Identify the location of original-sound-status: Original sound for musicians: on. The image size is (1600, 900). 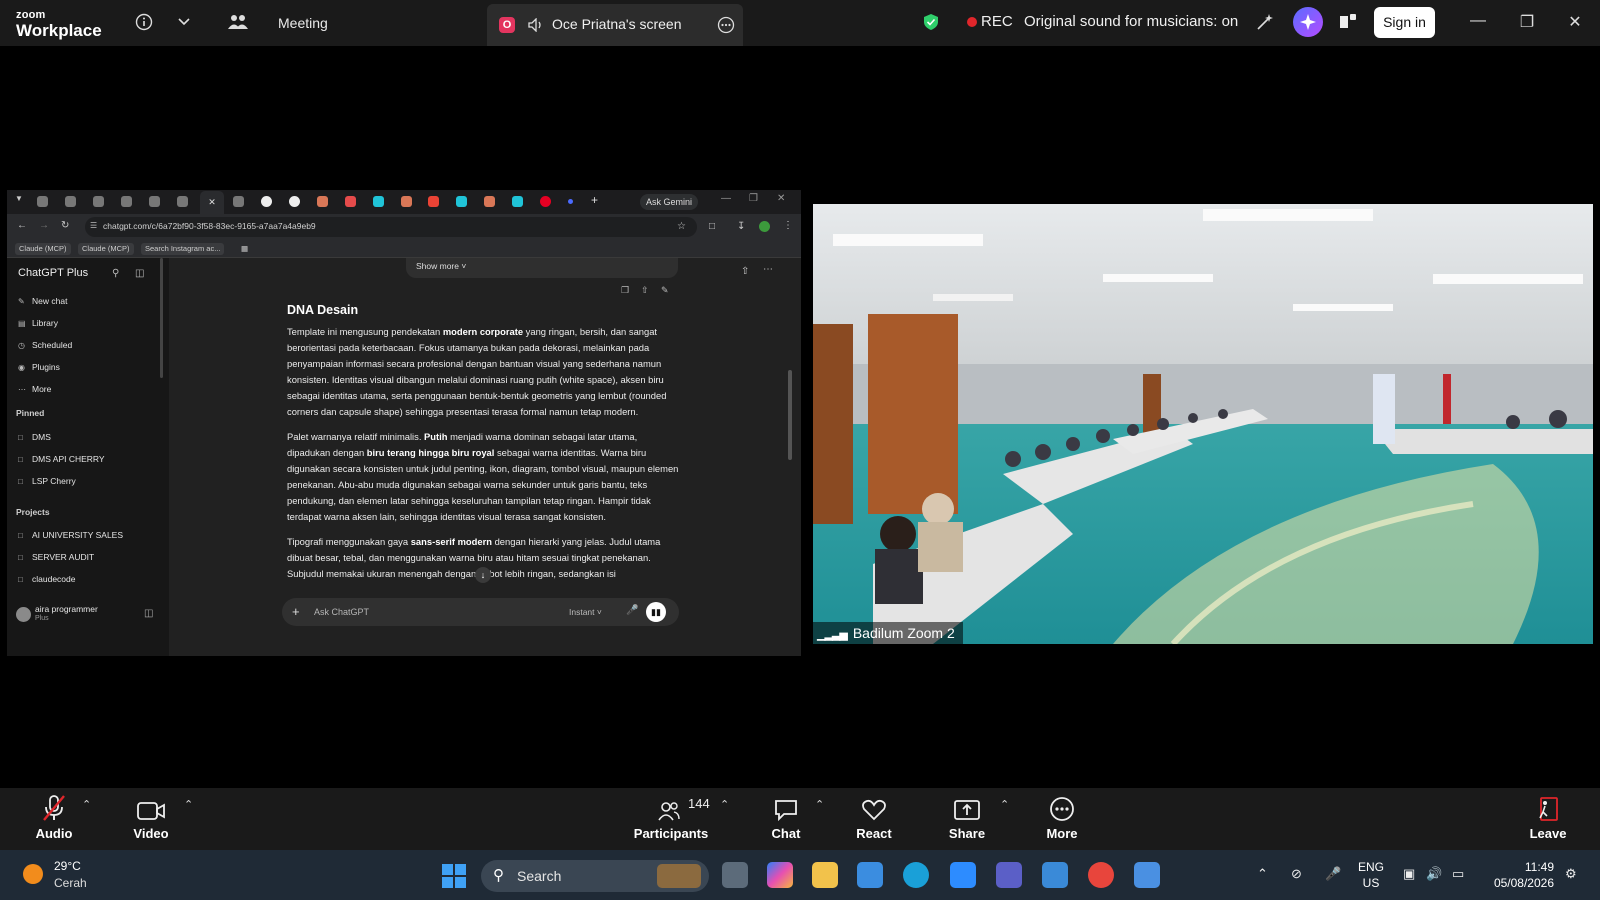
(1131, 21).